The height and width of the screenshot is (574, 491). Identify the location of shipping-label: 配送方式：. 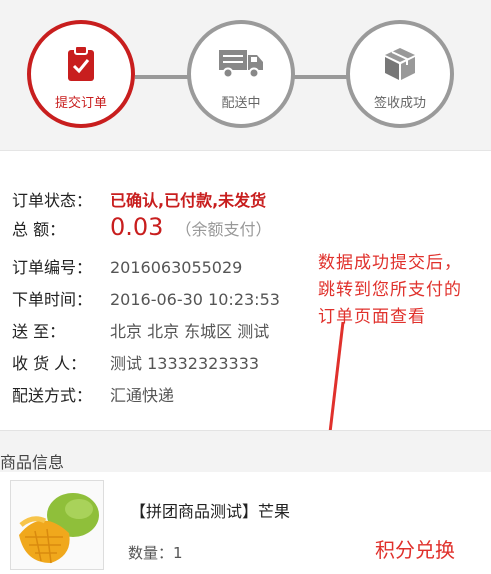
(52, 395).